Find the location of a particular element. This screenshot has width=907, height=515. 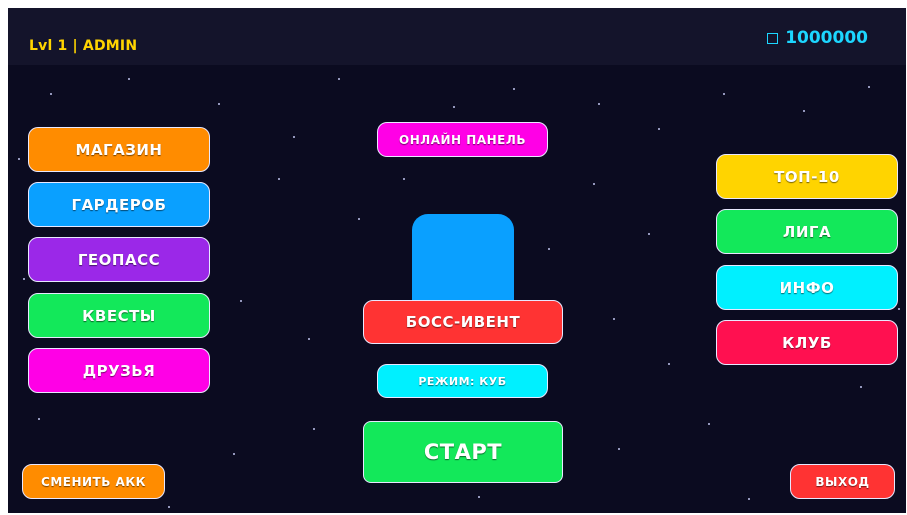

currency-value: 1000000 is located at coordinates (826, 38).